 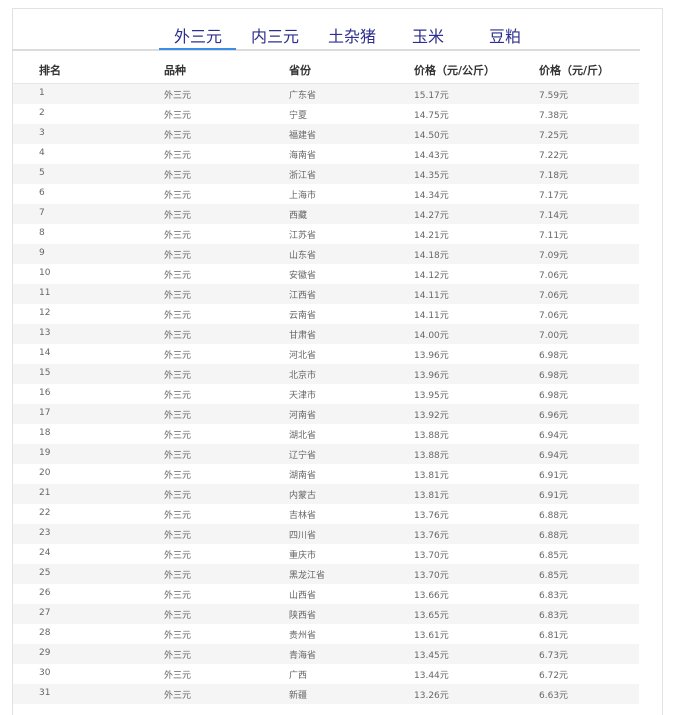 What do you see at coordinates (300, 70) in the screenshot?
I see `header-province: 省份` at bounding box center [300, 70].